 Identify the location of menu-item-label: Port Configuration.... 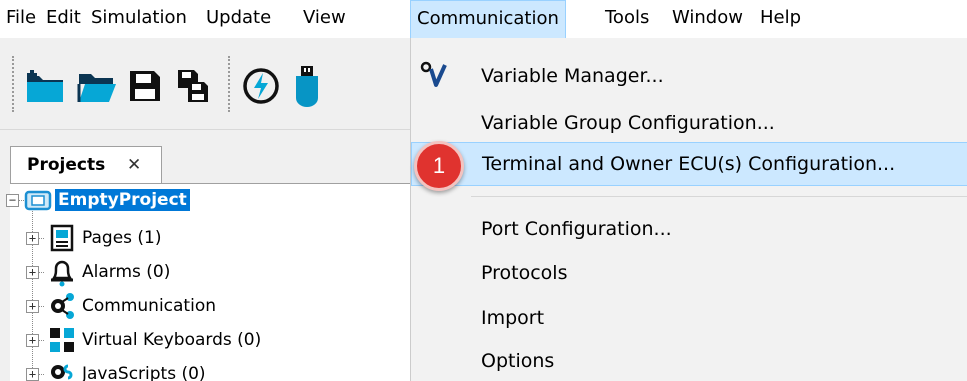
(576, 229).